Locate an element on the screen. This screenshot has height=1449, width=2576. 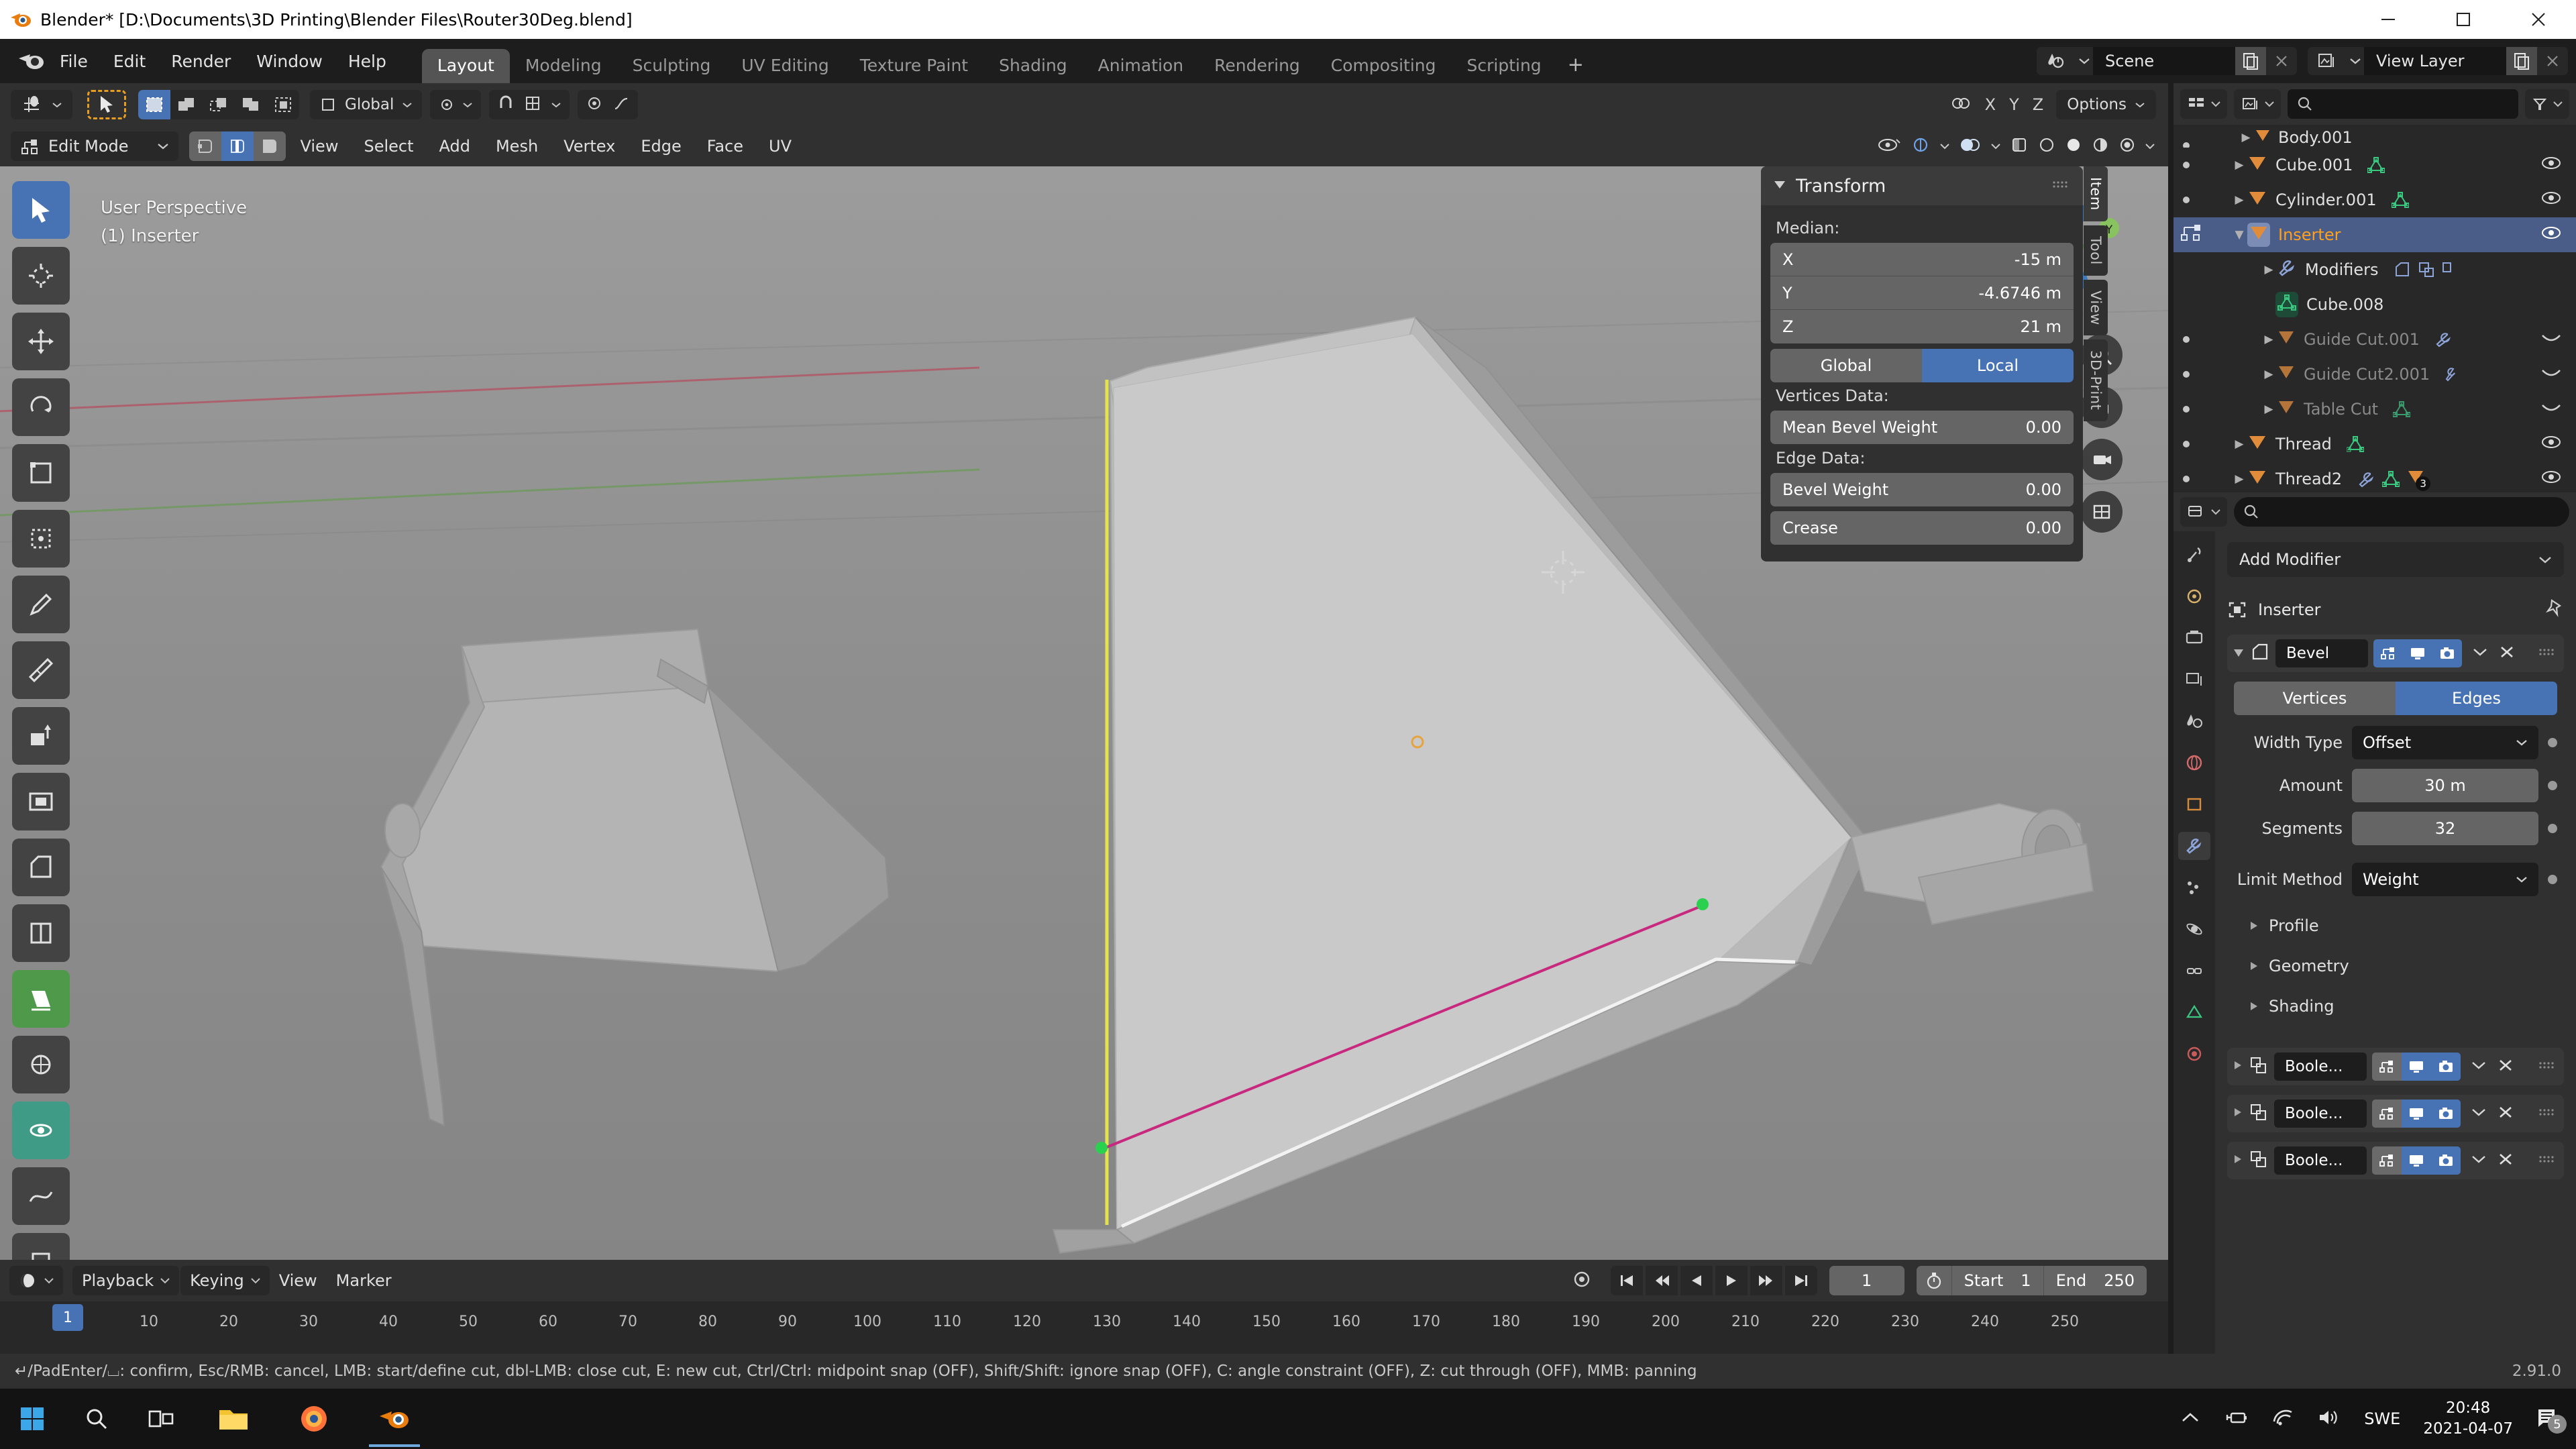
median-x-field: X -15 m is located at coordinates (1922, 259).